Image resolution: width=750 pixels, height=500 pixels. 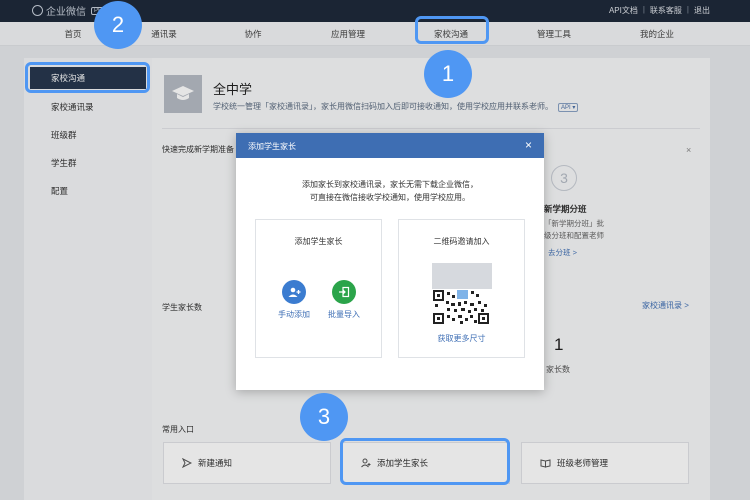 What do you see at coordinates (583, 463) in the screenshot?
I see `class-teacher-label: 班级老师管理` at bounding box center [583, 463].